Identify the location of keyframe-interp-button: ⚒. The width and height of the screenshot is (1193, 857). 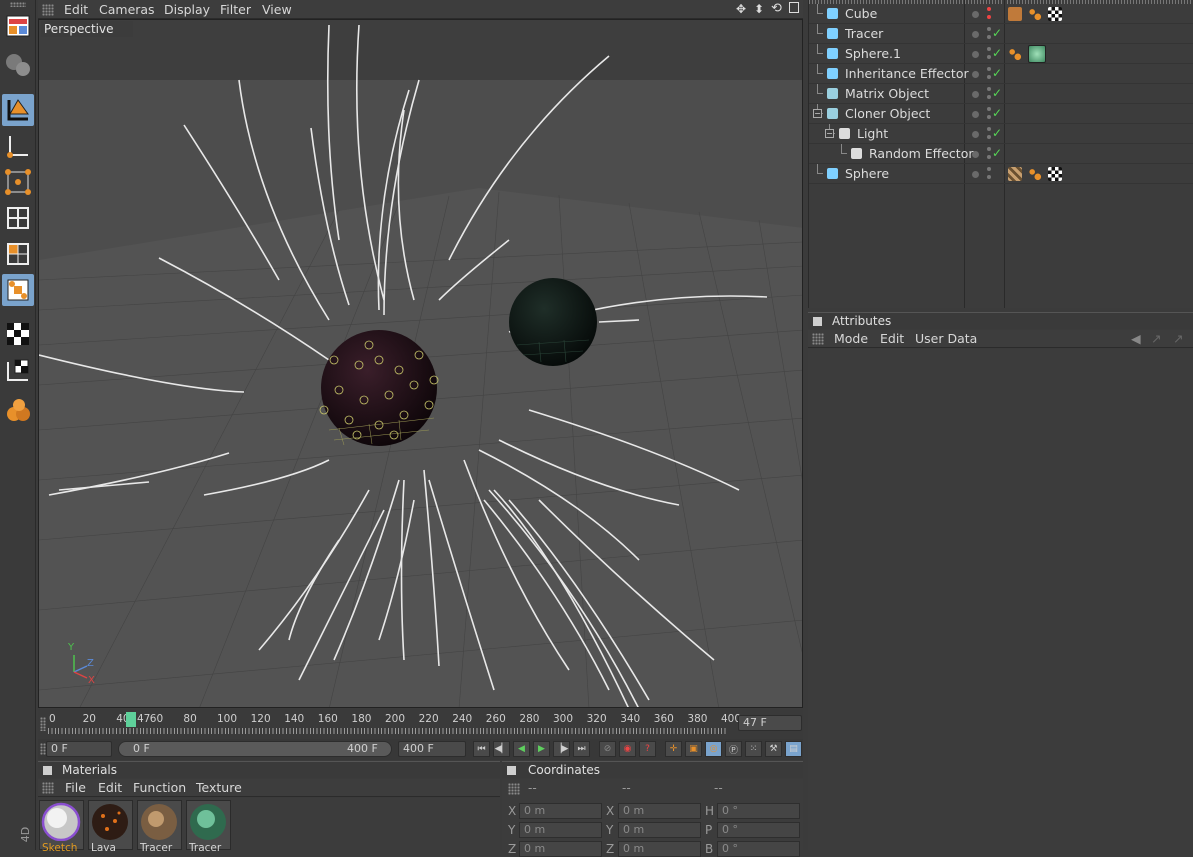
(773, 749).